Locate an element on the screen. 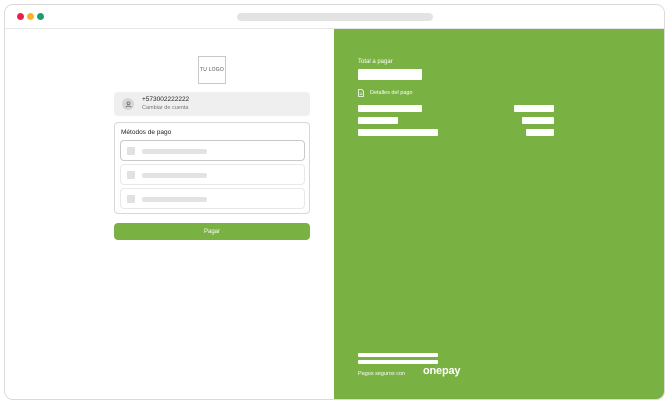 This screenshot has width=669, height=405. maximize-dot is located at coordinates (40, 16).